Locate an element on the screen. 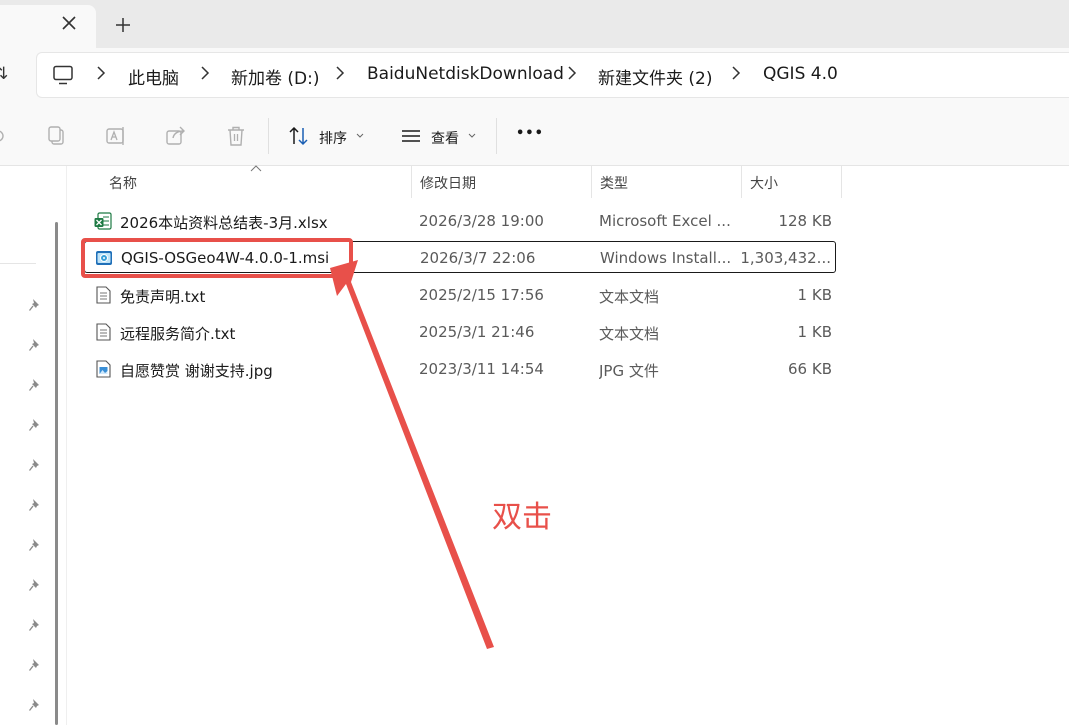  file-name: QGIS-OSGeo4W-4.0.0-1.msi is located at coordinates (225, 258).